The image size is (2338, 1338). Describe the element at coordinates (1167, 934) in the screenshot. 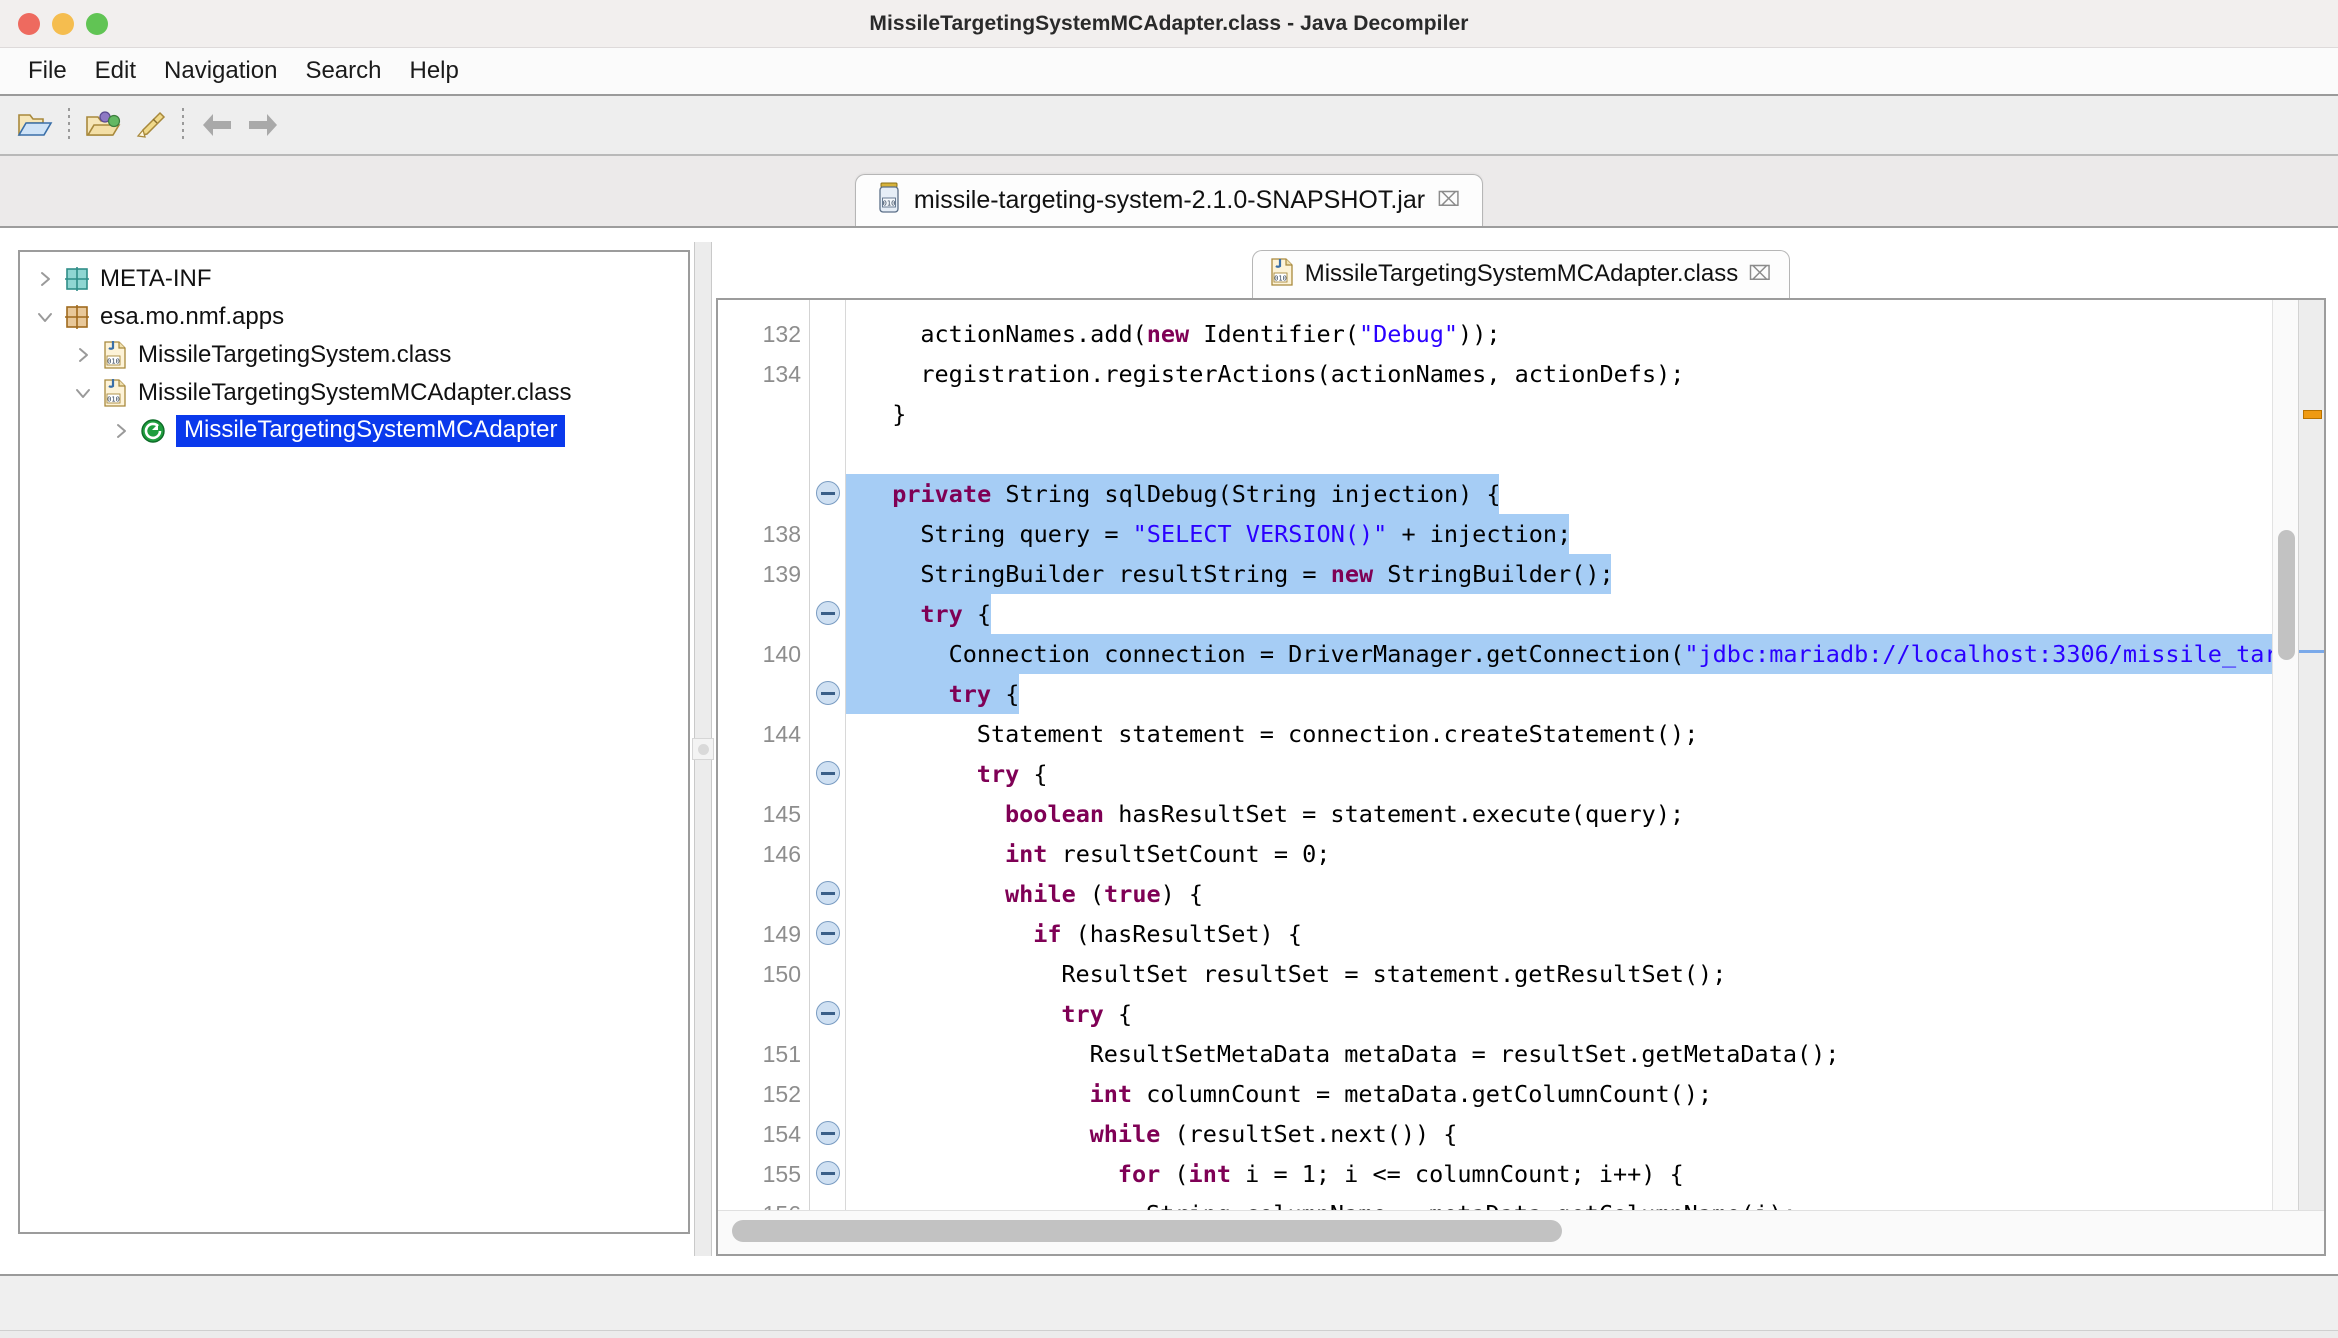

I see `code-line: if (hasResultSet) {` at that location.